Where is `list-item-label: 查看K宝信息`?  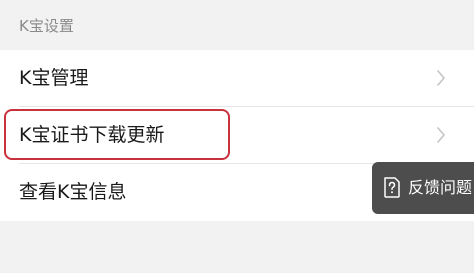
list-item-label: 查看K宝信息 is located at coordinates (73, 192).